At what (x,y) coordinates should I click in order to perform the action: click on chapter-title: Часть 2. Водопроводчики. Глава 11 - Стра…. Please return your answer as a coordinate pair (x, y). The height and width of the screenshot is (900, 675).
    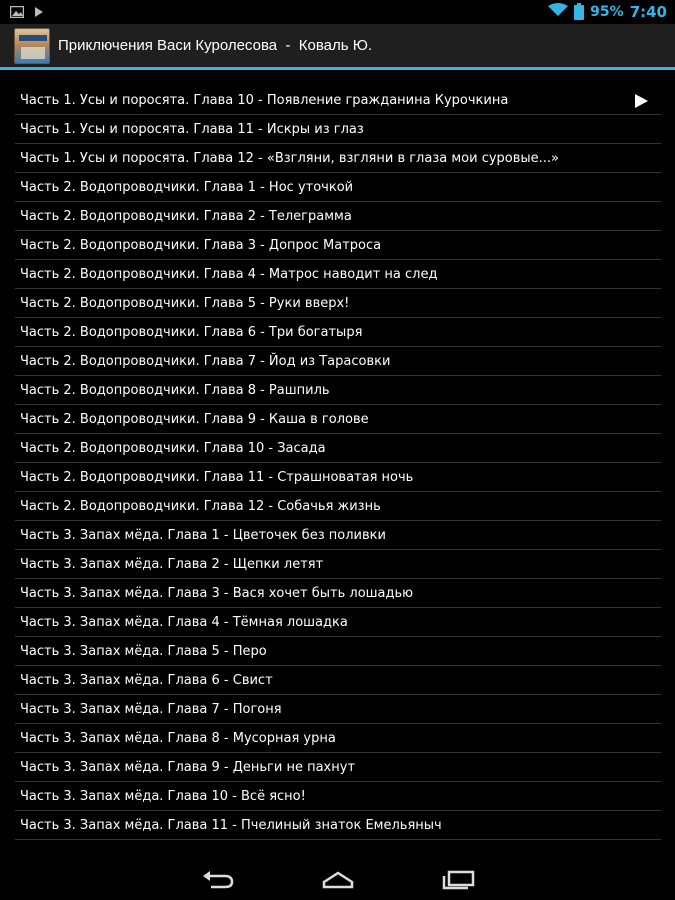
    Looking at the image, I should click on (217, 477).